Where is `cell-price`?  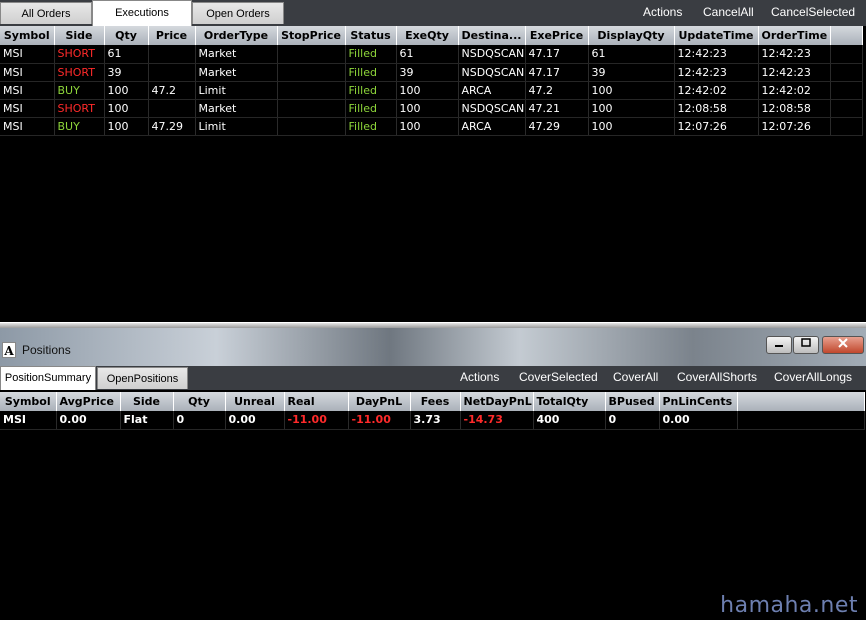
cell-price is located at coordinates (172, 54).